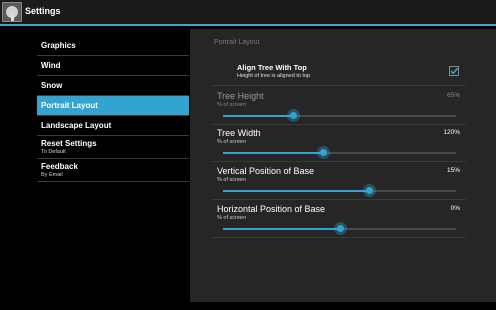 This screenshot has width=496, height=310. What do you see at coordinates (451, 132) in the screenshot?
I see `pref-value: 120%` at bounding box center [451, 132].